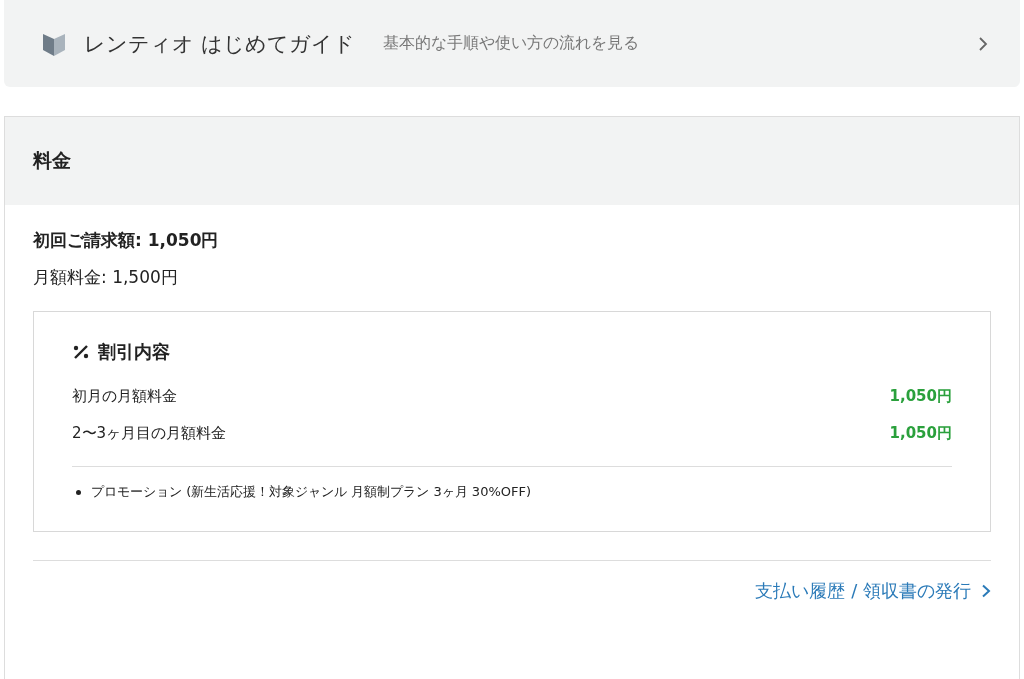 The height and width of the screenshot is (679, 1024). What do you see at coordinates (219, 44) in the screenshot?
I see `guide-title: レンティオ はじめてガイド` at bounding box center [219, 44].